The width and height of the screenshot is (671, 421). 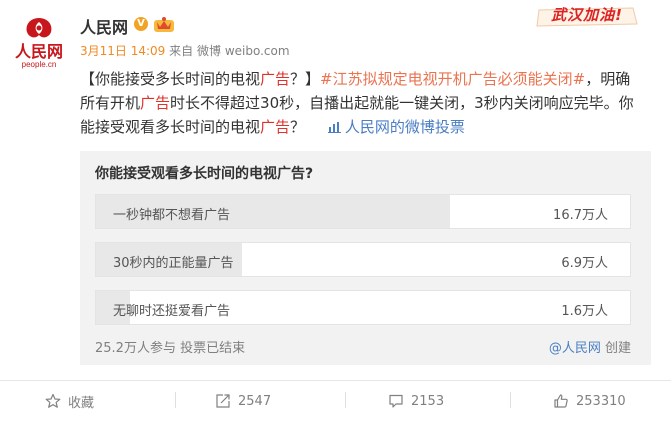 What do you see at coordinates (363, 259) in the screenshot?
I see `poll-option: 30秒内的正能量广告 6.9万人` at bounding box center [363, 259].